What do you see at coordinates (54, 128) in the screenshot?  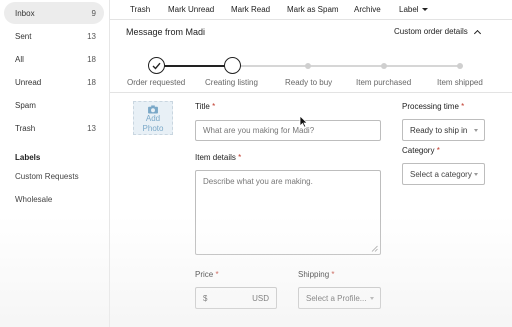 I see `sidebar-item-trash: Trash 13` at bounding box center [54, 128].